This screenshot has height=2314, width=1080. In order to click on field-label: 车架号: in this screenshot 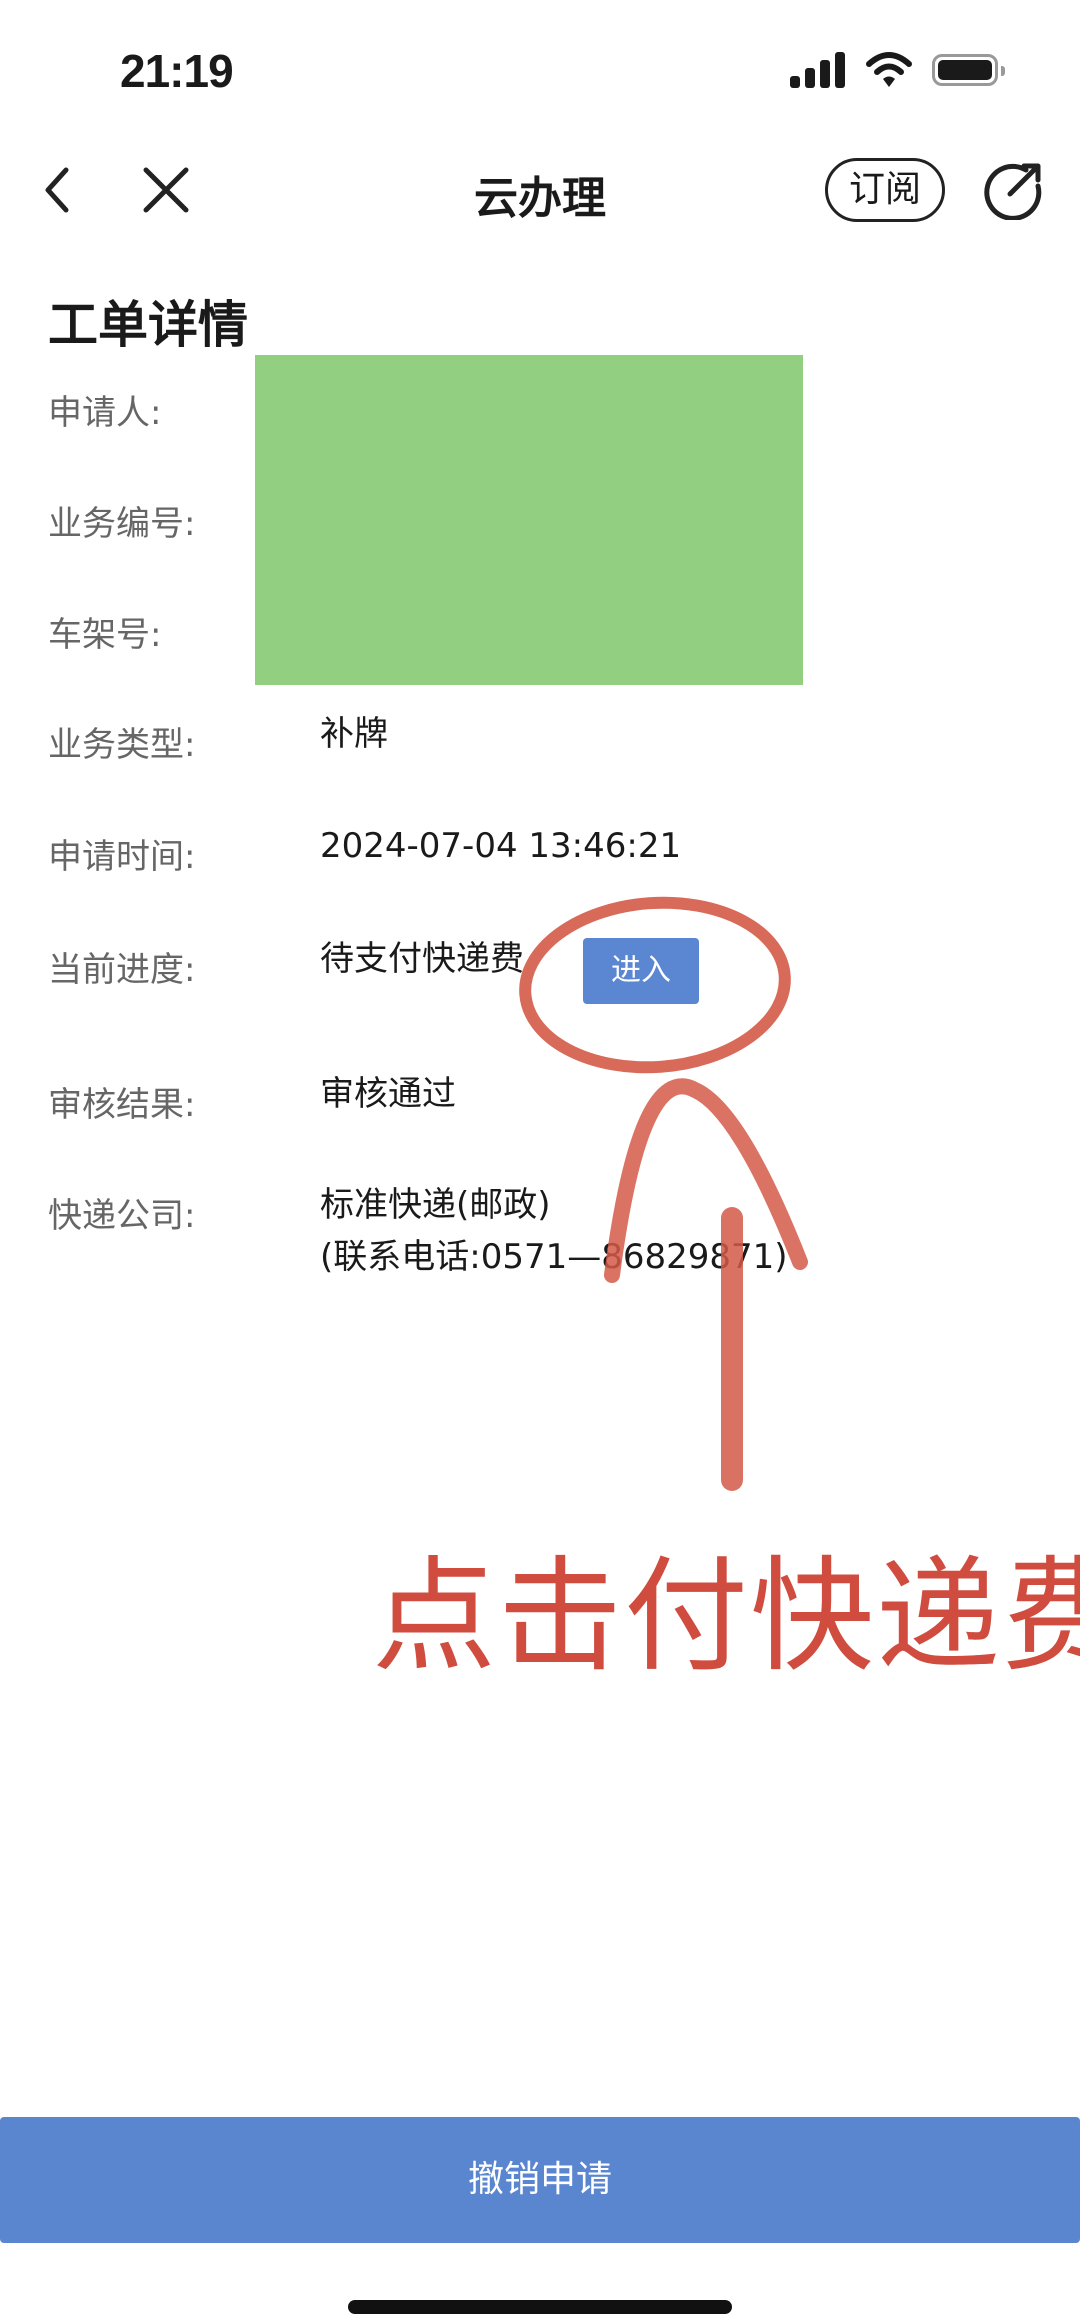, I will do `click(105, 635)`.